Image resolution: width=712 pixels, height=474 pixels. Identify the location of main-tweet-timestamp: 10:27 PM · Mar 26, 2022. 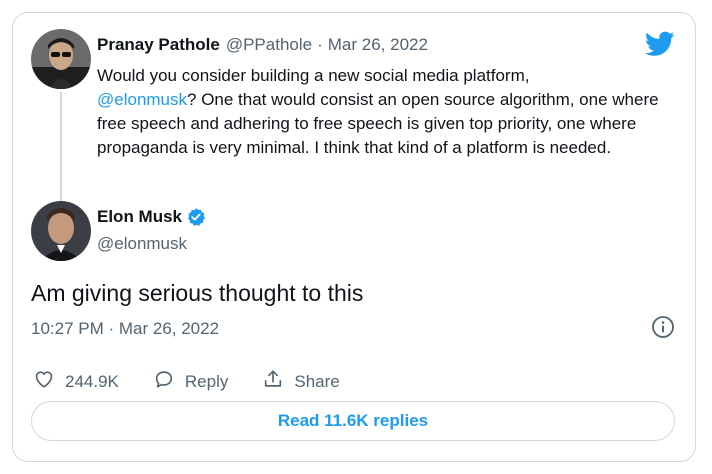
(125, 329).